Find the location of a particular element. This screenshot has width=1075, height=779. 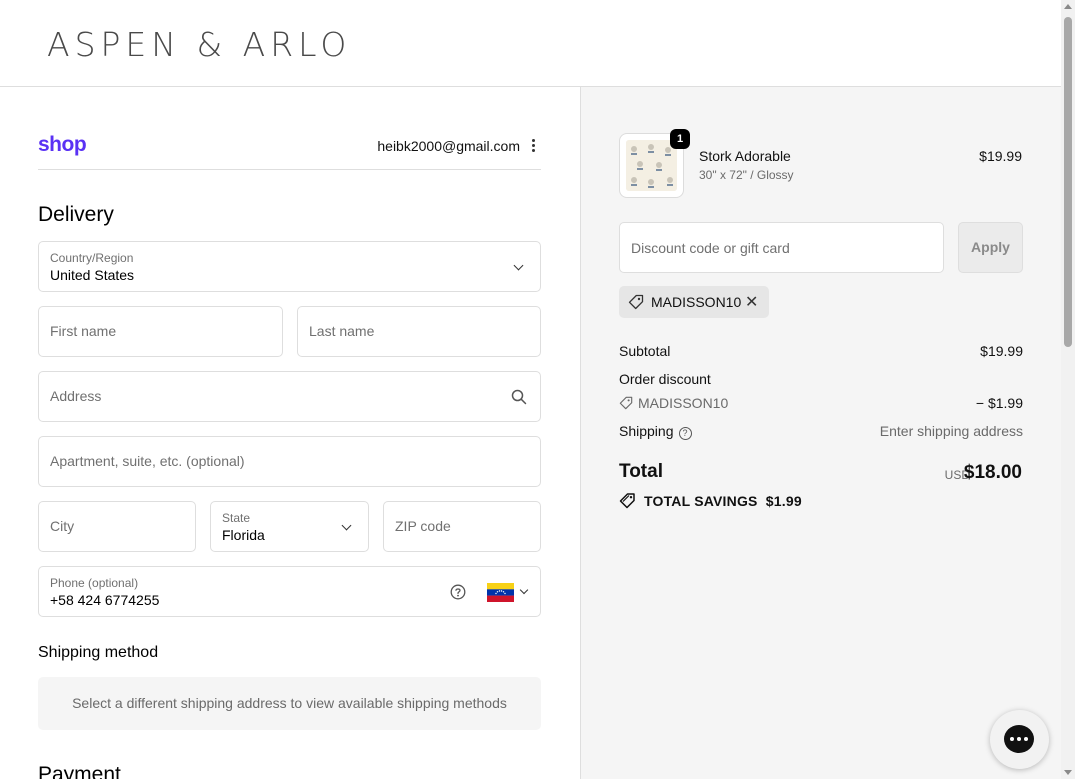

product-image is located at coordinates (651, 165).